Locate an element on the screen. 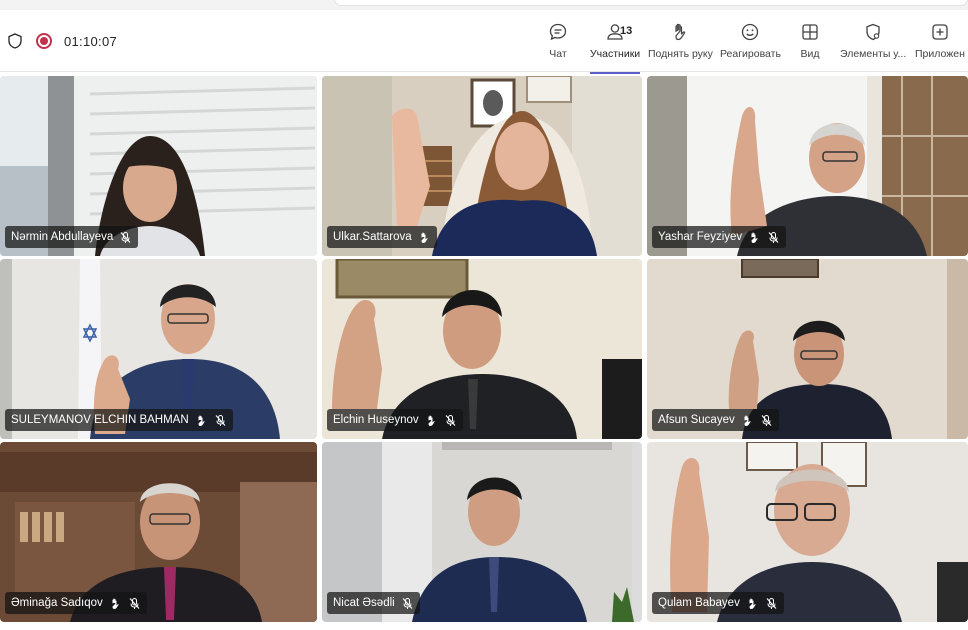 Image resolution: width=968 pixels, height=630 pixels. participants-button: 13 Участники is located at coordinates (615, 48).